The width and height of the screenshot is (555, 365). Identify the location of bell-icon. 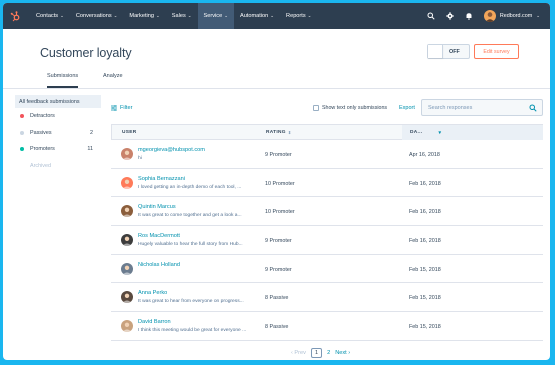
(469, 16).